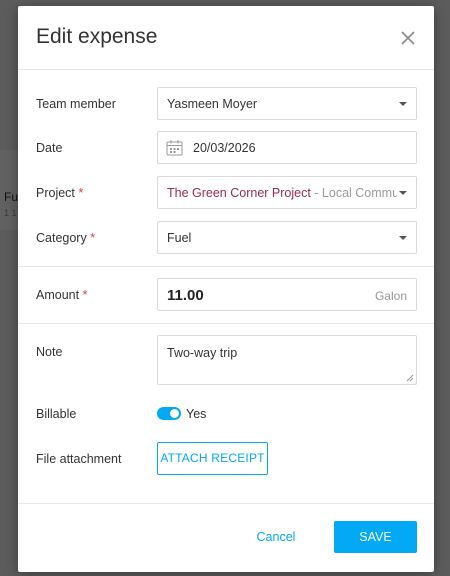  Describe the element at coordinates (196, 414) in the screenshot. I see `billable-state: Yes` at that location.